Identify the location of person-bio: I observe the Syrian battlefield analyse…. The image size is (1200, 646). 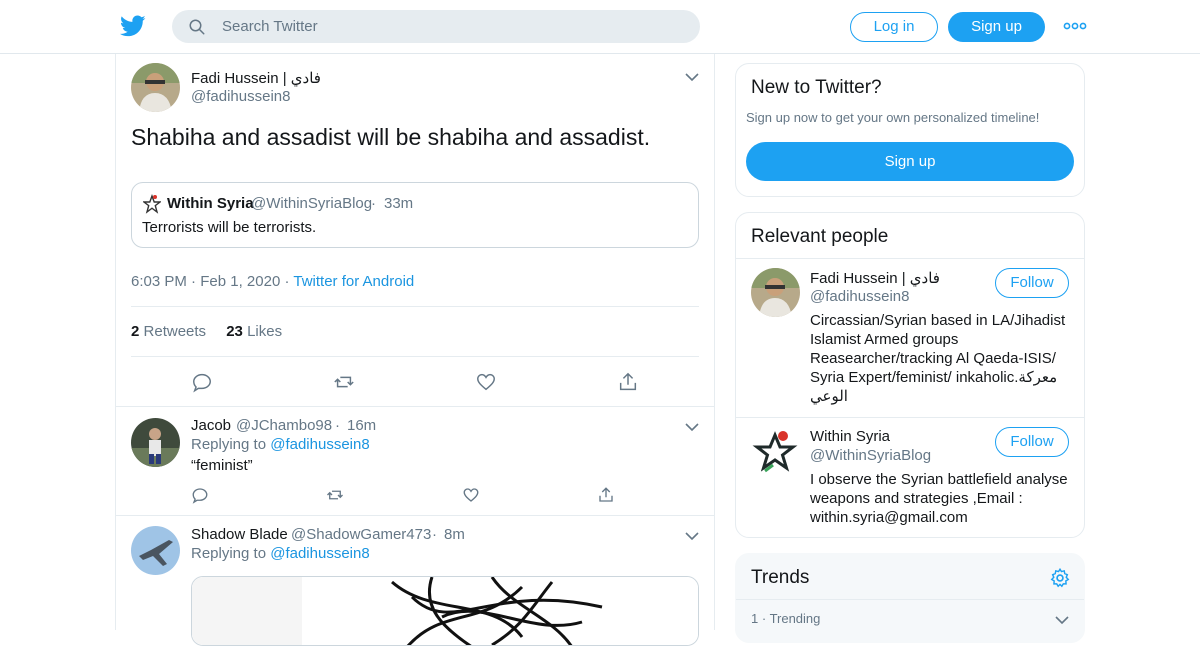
(939, 498).